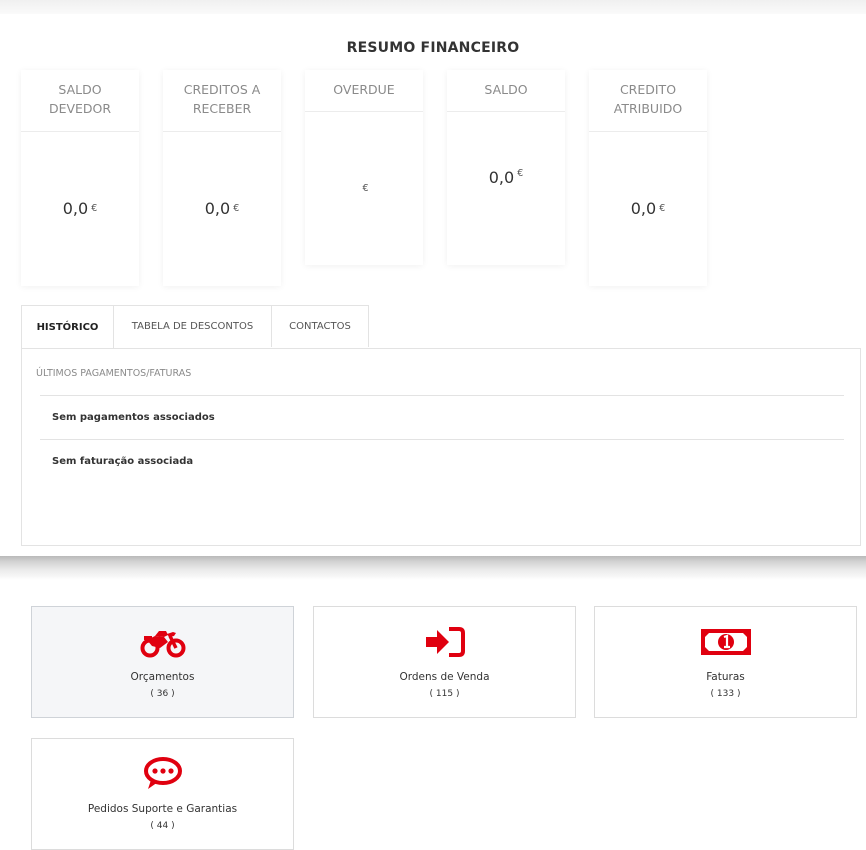  Describe the element at coordinates (80, 178) in the screenshot. I see `card-saldo-devedor: SALDO DEVEDOR 0,0 €` at that location.